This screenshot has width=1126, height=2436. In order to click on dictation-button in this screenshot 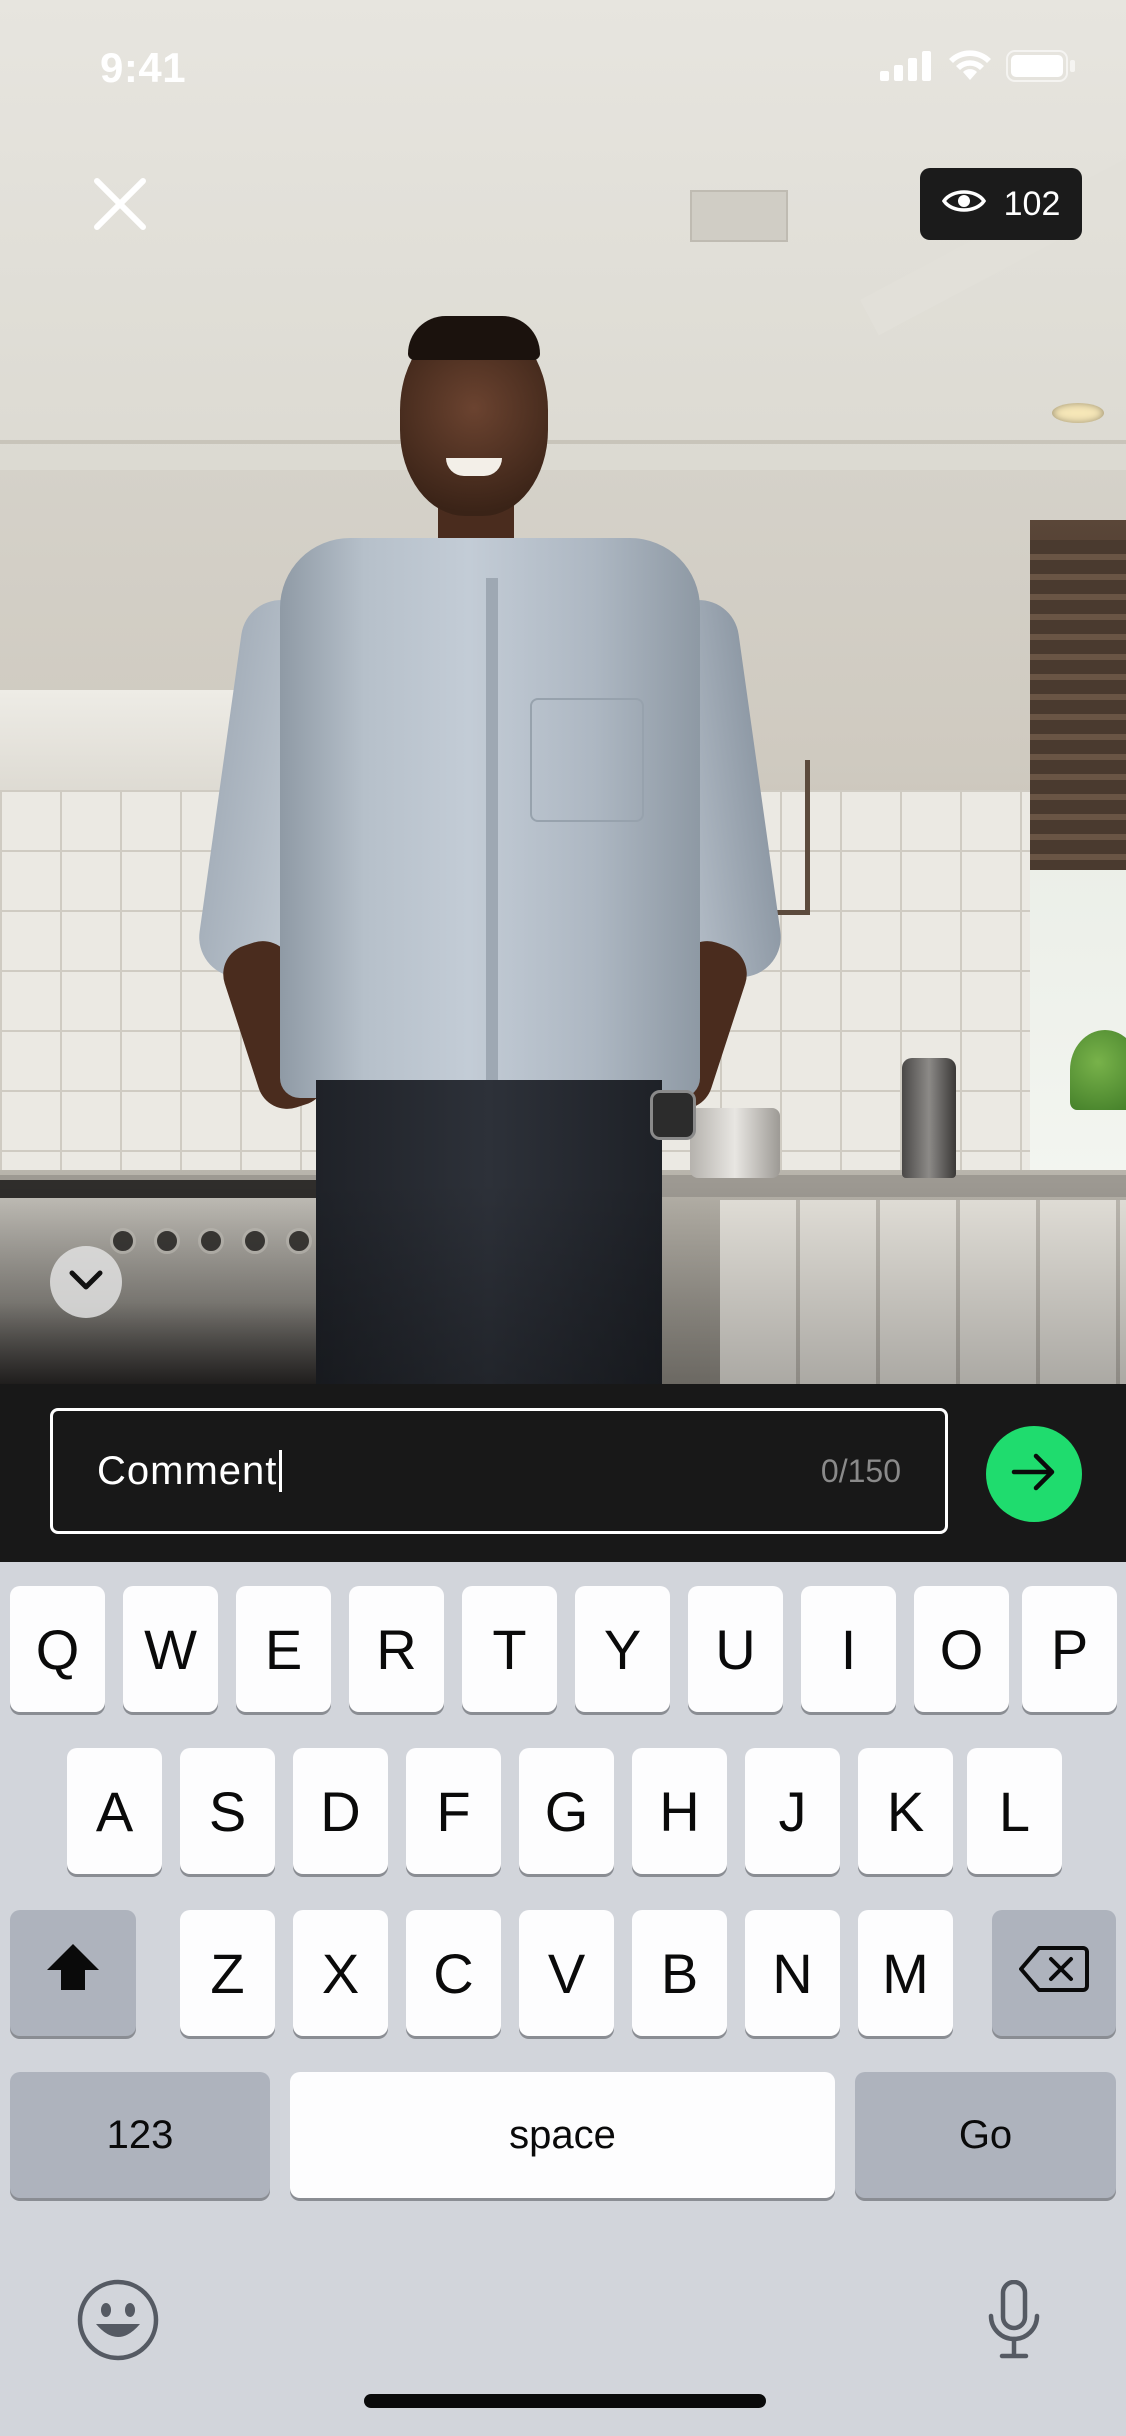, I will do `click(1014, 2322)`.